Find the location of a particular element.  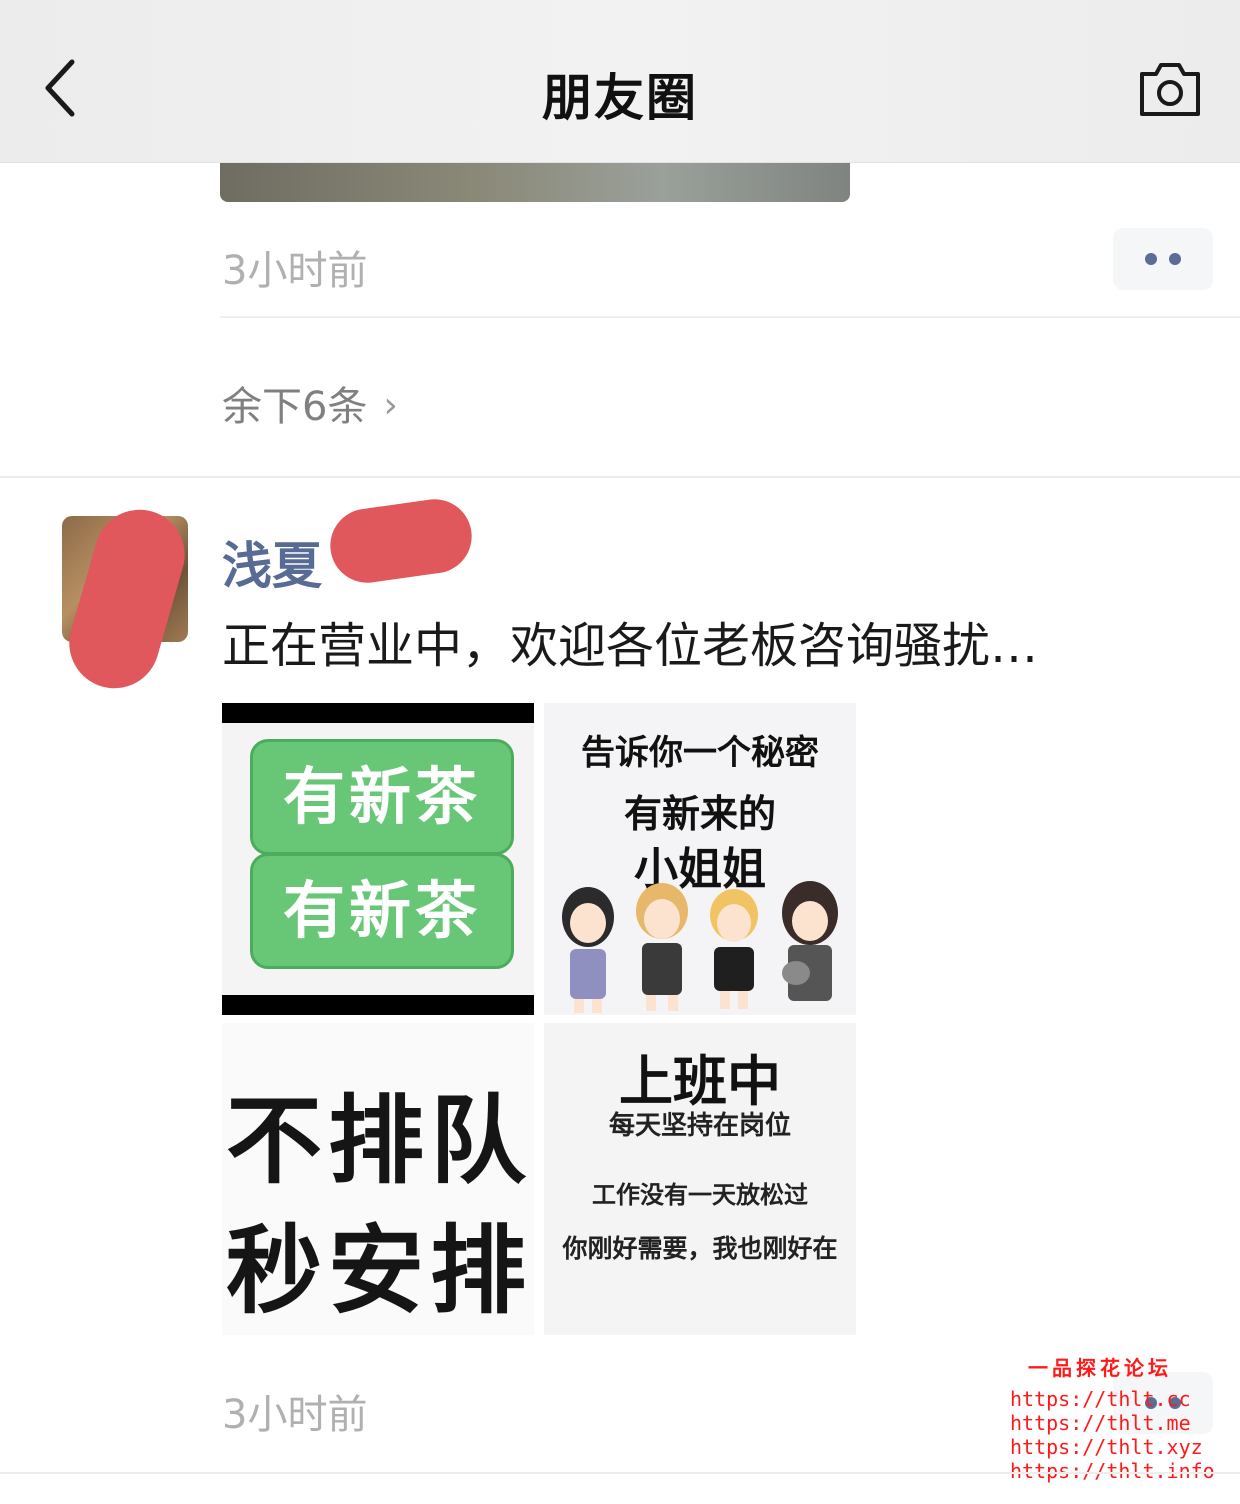

watermark-url: https://thlt.xyz is located at coordinates (1106, 1447).